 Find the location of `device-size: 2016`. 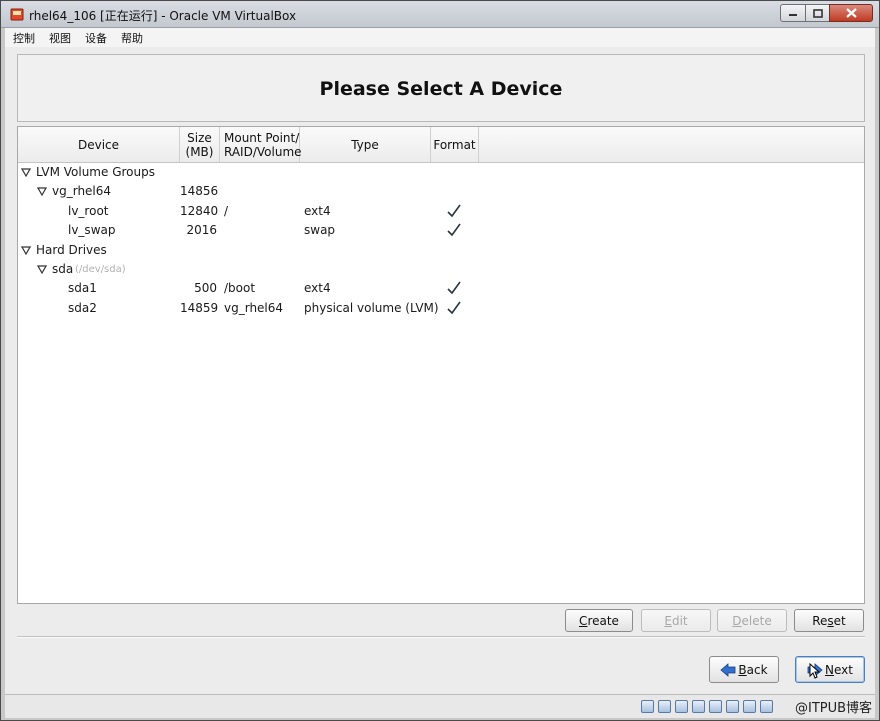

device-size: 2016 is located at coordinates (201, 230).